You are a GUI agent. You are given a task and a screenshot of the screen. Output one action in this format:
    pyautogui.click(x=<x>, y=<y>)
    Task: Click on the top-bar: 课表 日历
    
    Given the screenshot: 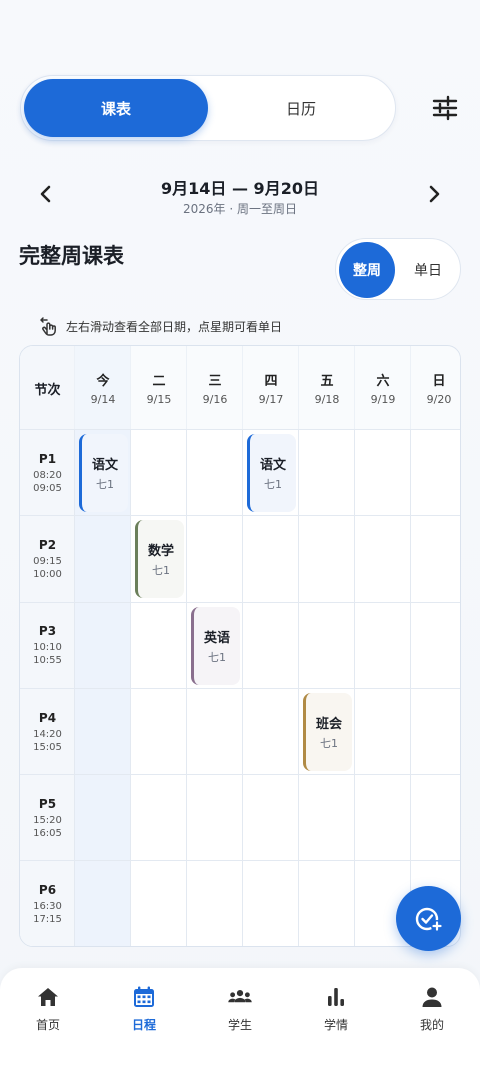 What is the action you would take?
    pyautogui.click(x=240, y=108)
    